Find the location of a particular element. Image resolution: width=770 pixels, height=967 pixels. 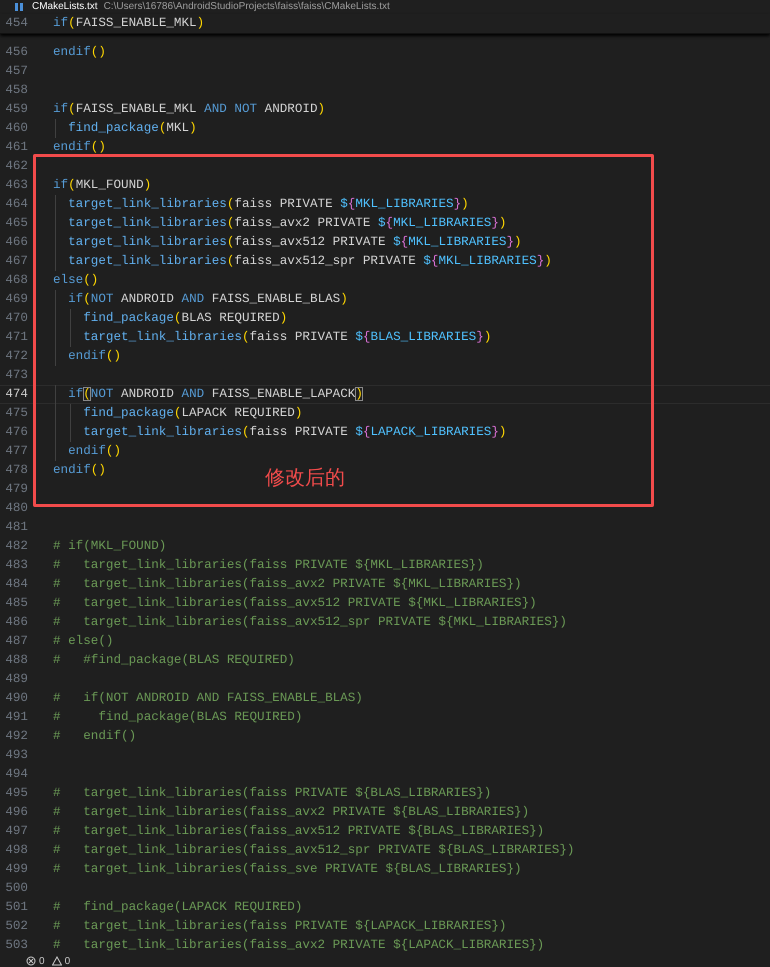

line-number: 458 is located at coordinates (16, 91).